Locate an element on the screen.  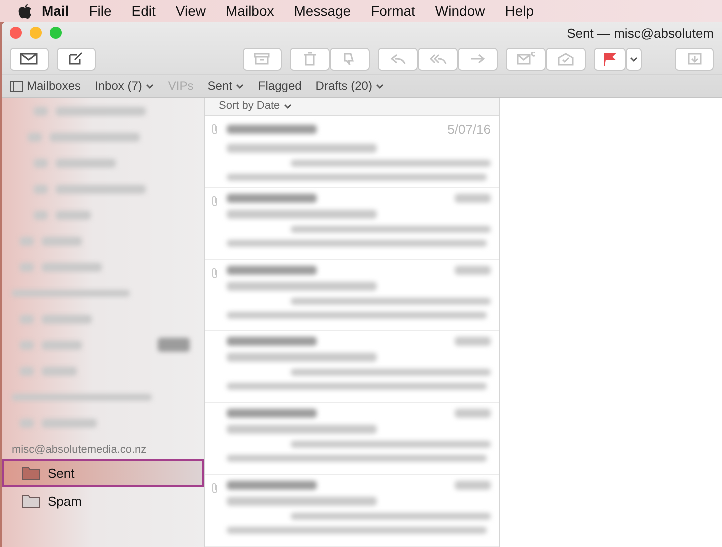
folder-item: Sent is located at coordinates (103, 473).